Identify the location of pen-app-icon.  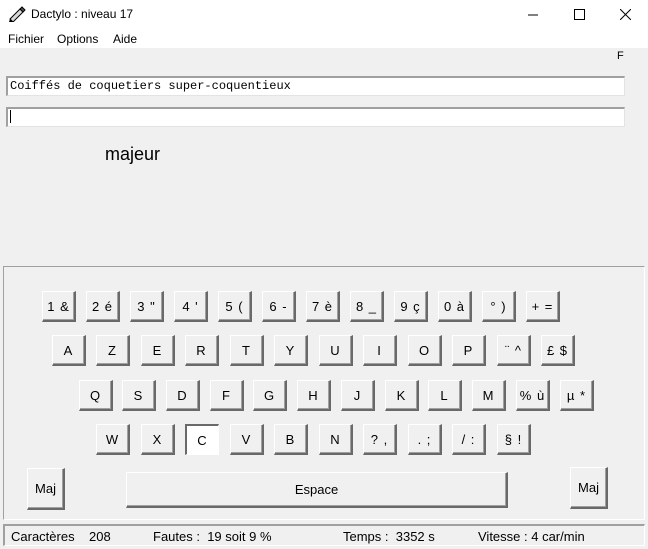
(17, 14).